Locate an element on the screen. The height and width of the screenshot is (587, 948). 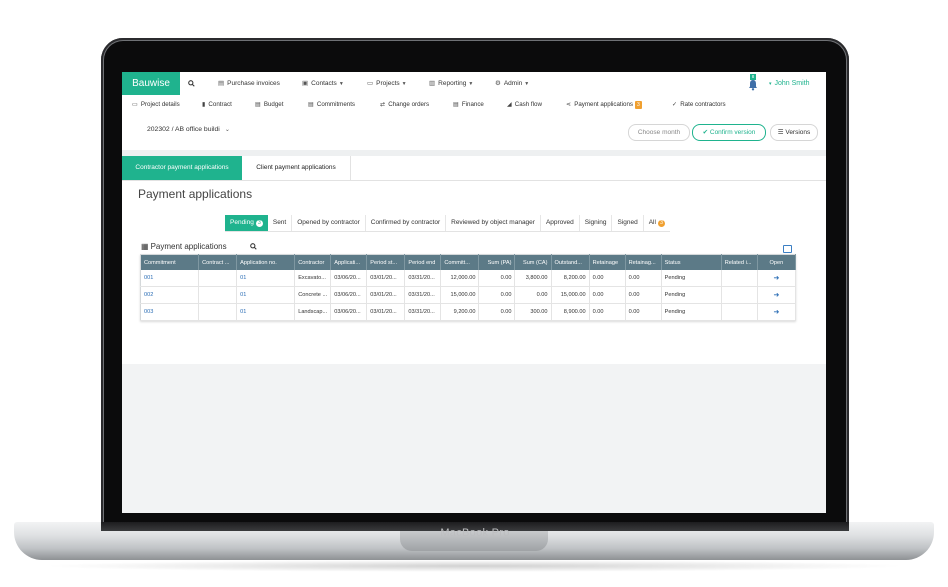
page-title: Payment applications is located at coordinates (195, 194).